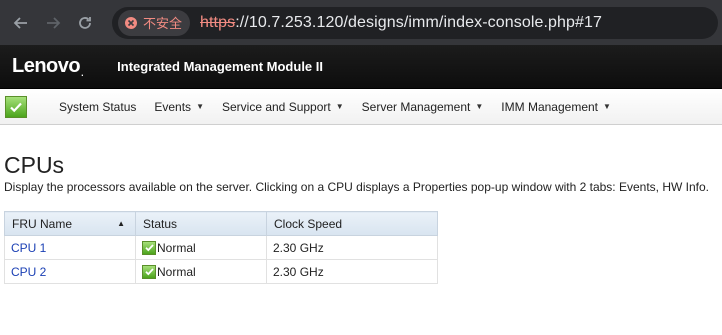 The image size is (722, 335). What do you see at coordinates (352, 223) in the screenshot?
I see `column-header-clock-speed: Clock Speed` at bounding box center [352, 223].